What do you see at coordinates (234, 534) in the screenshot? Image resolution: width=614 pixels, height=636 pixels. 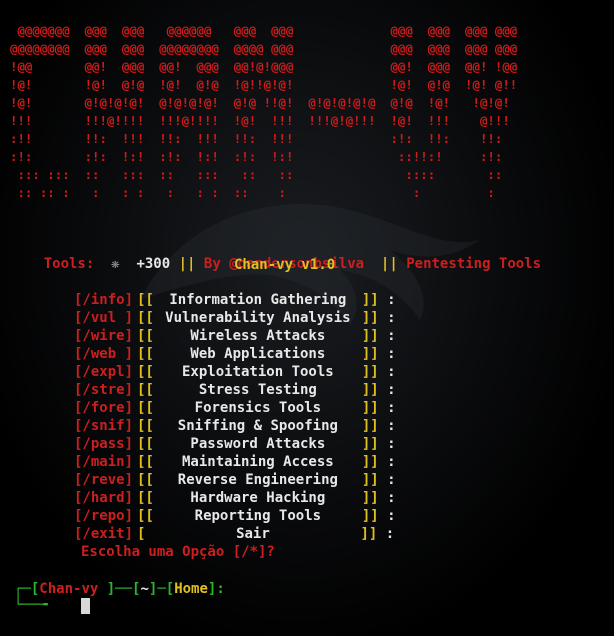 I see `menu-item: [/exit][ Sair]] :` at bounding box center [234, 534].